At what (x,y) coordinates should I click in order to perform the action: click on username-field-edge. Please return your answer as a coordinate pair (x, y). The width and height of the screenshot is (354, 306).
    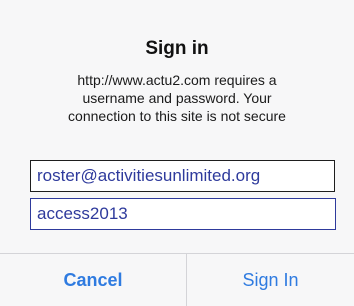
    Looking at the image, I should click on (334, 176).